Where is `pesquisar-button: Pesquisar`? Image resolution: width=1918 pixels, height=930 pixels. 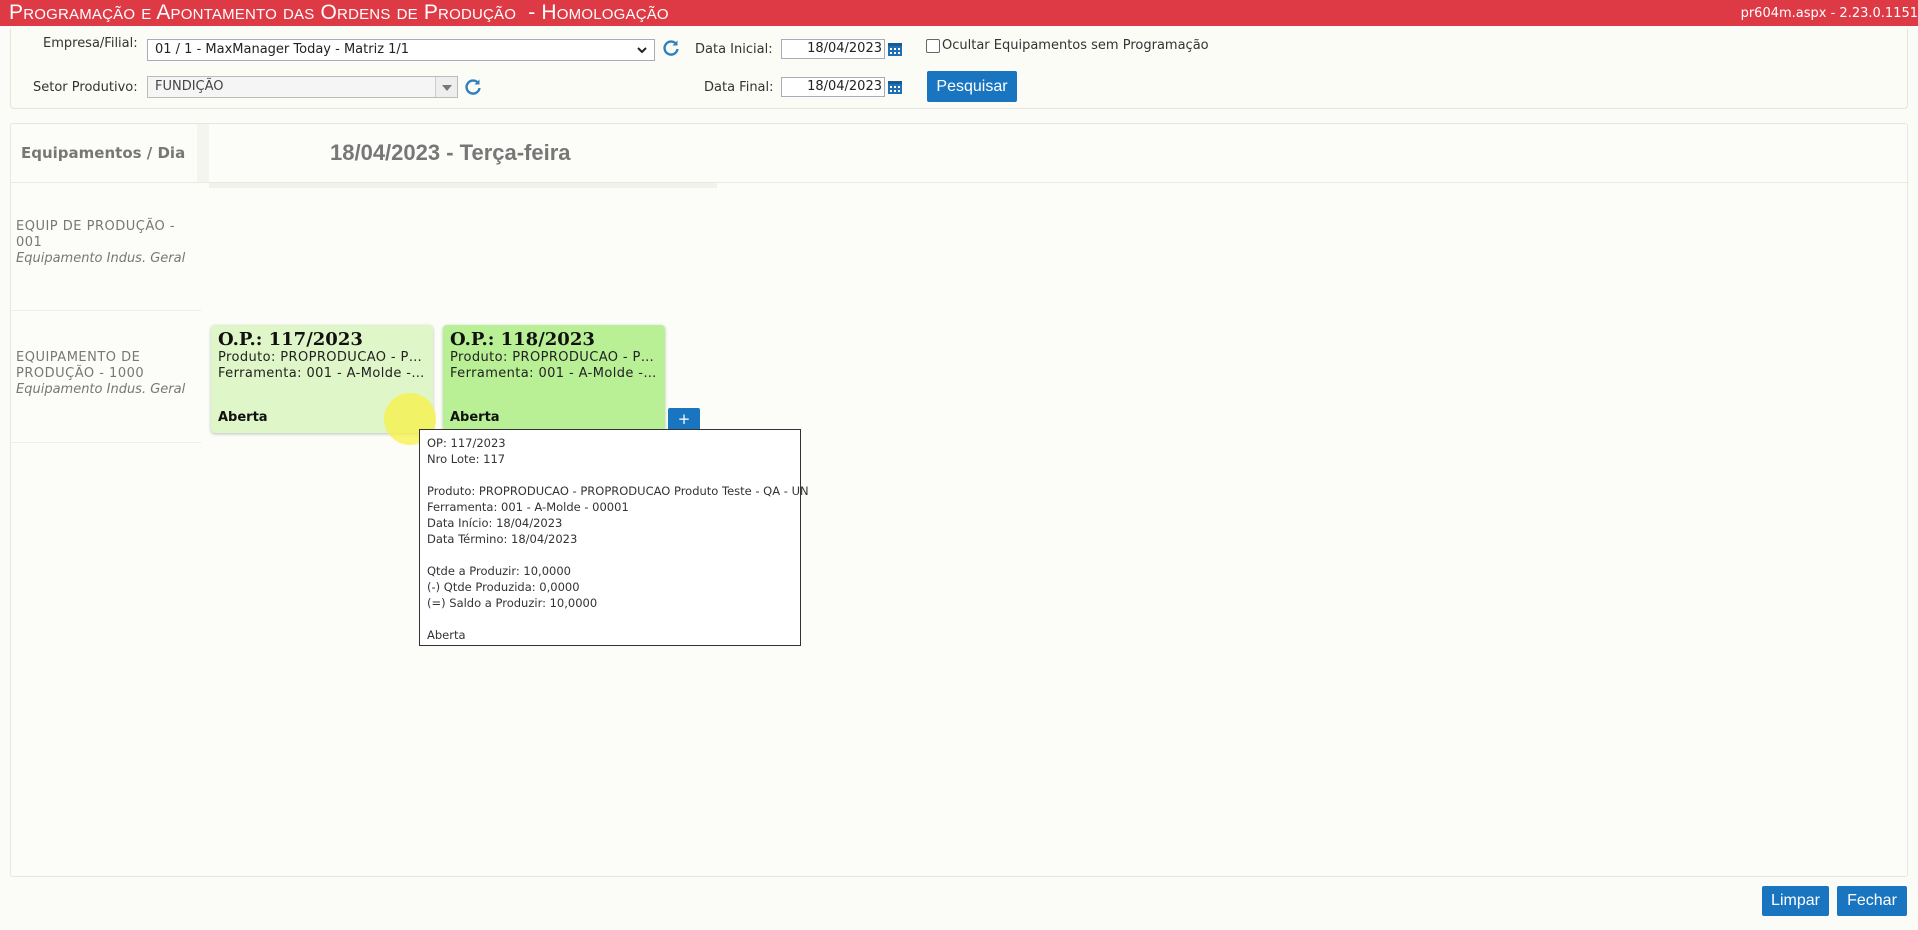 pesquisar-button: Pesquisar is located at coordinates (972, 86).